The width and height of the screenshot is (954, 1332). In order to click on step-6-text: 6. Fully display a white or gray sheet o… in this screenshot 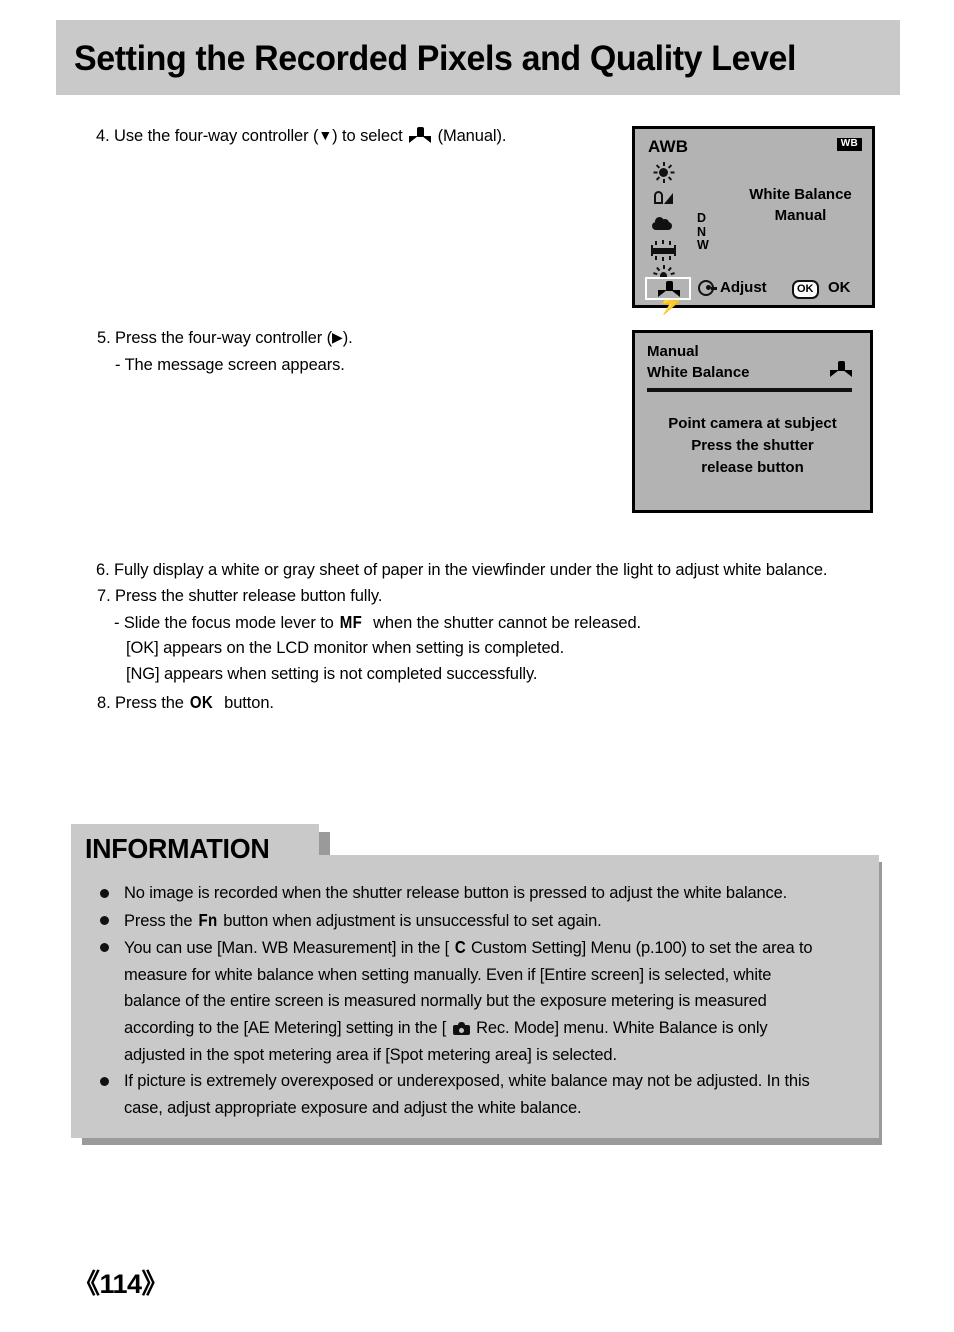, I will do `click(462, 570)`.